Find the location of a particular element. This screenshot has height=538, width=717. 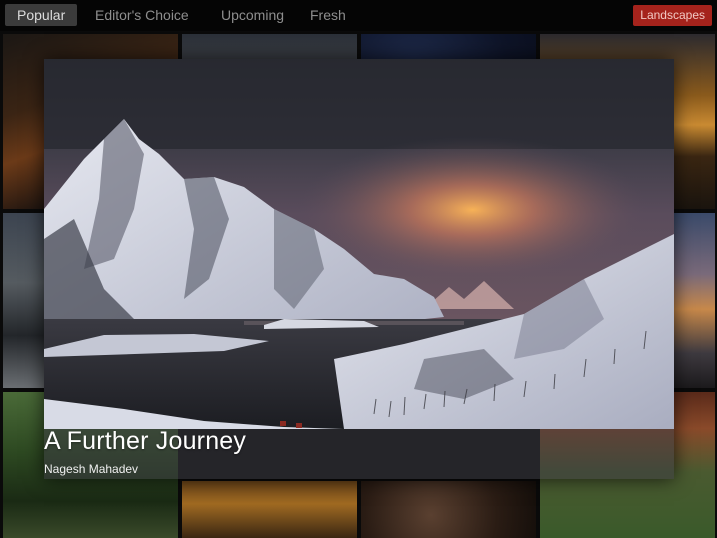

photo-author: Nagesh Mahadev is located at coordinates (91, 469).